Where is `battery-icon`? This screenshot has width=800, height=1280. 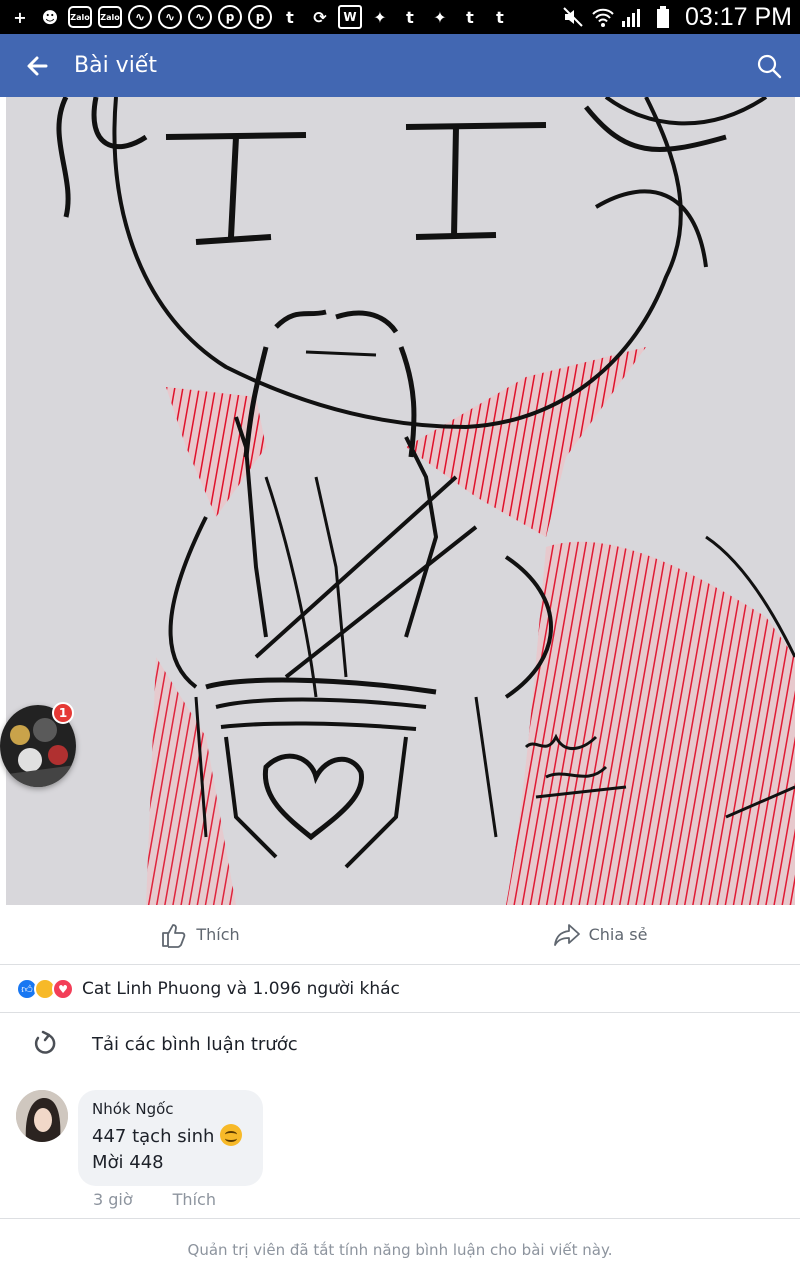
battery-icon is located at coordinates (663, 17).